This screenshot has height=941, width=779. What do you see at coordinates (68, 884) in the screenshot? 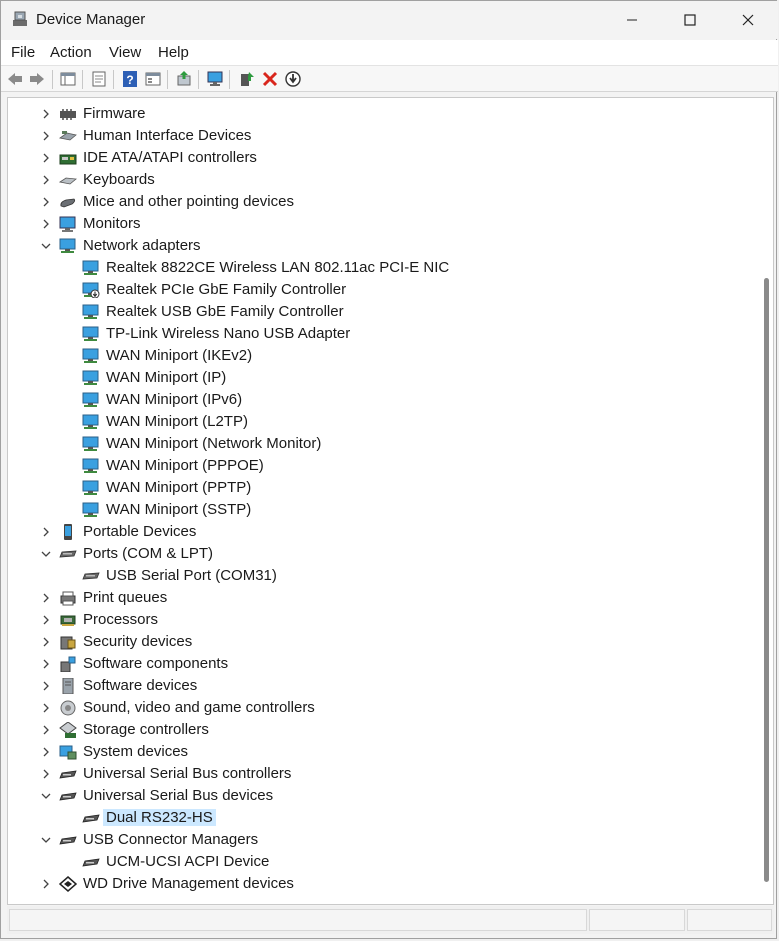
I see `wd-drive-icon` at bounding box center [68, 884].